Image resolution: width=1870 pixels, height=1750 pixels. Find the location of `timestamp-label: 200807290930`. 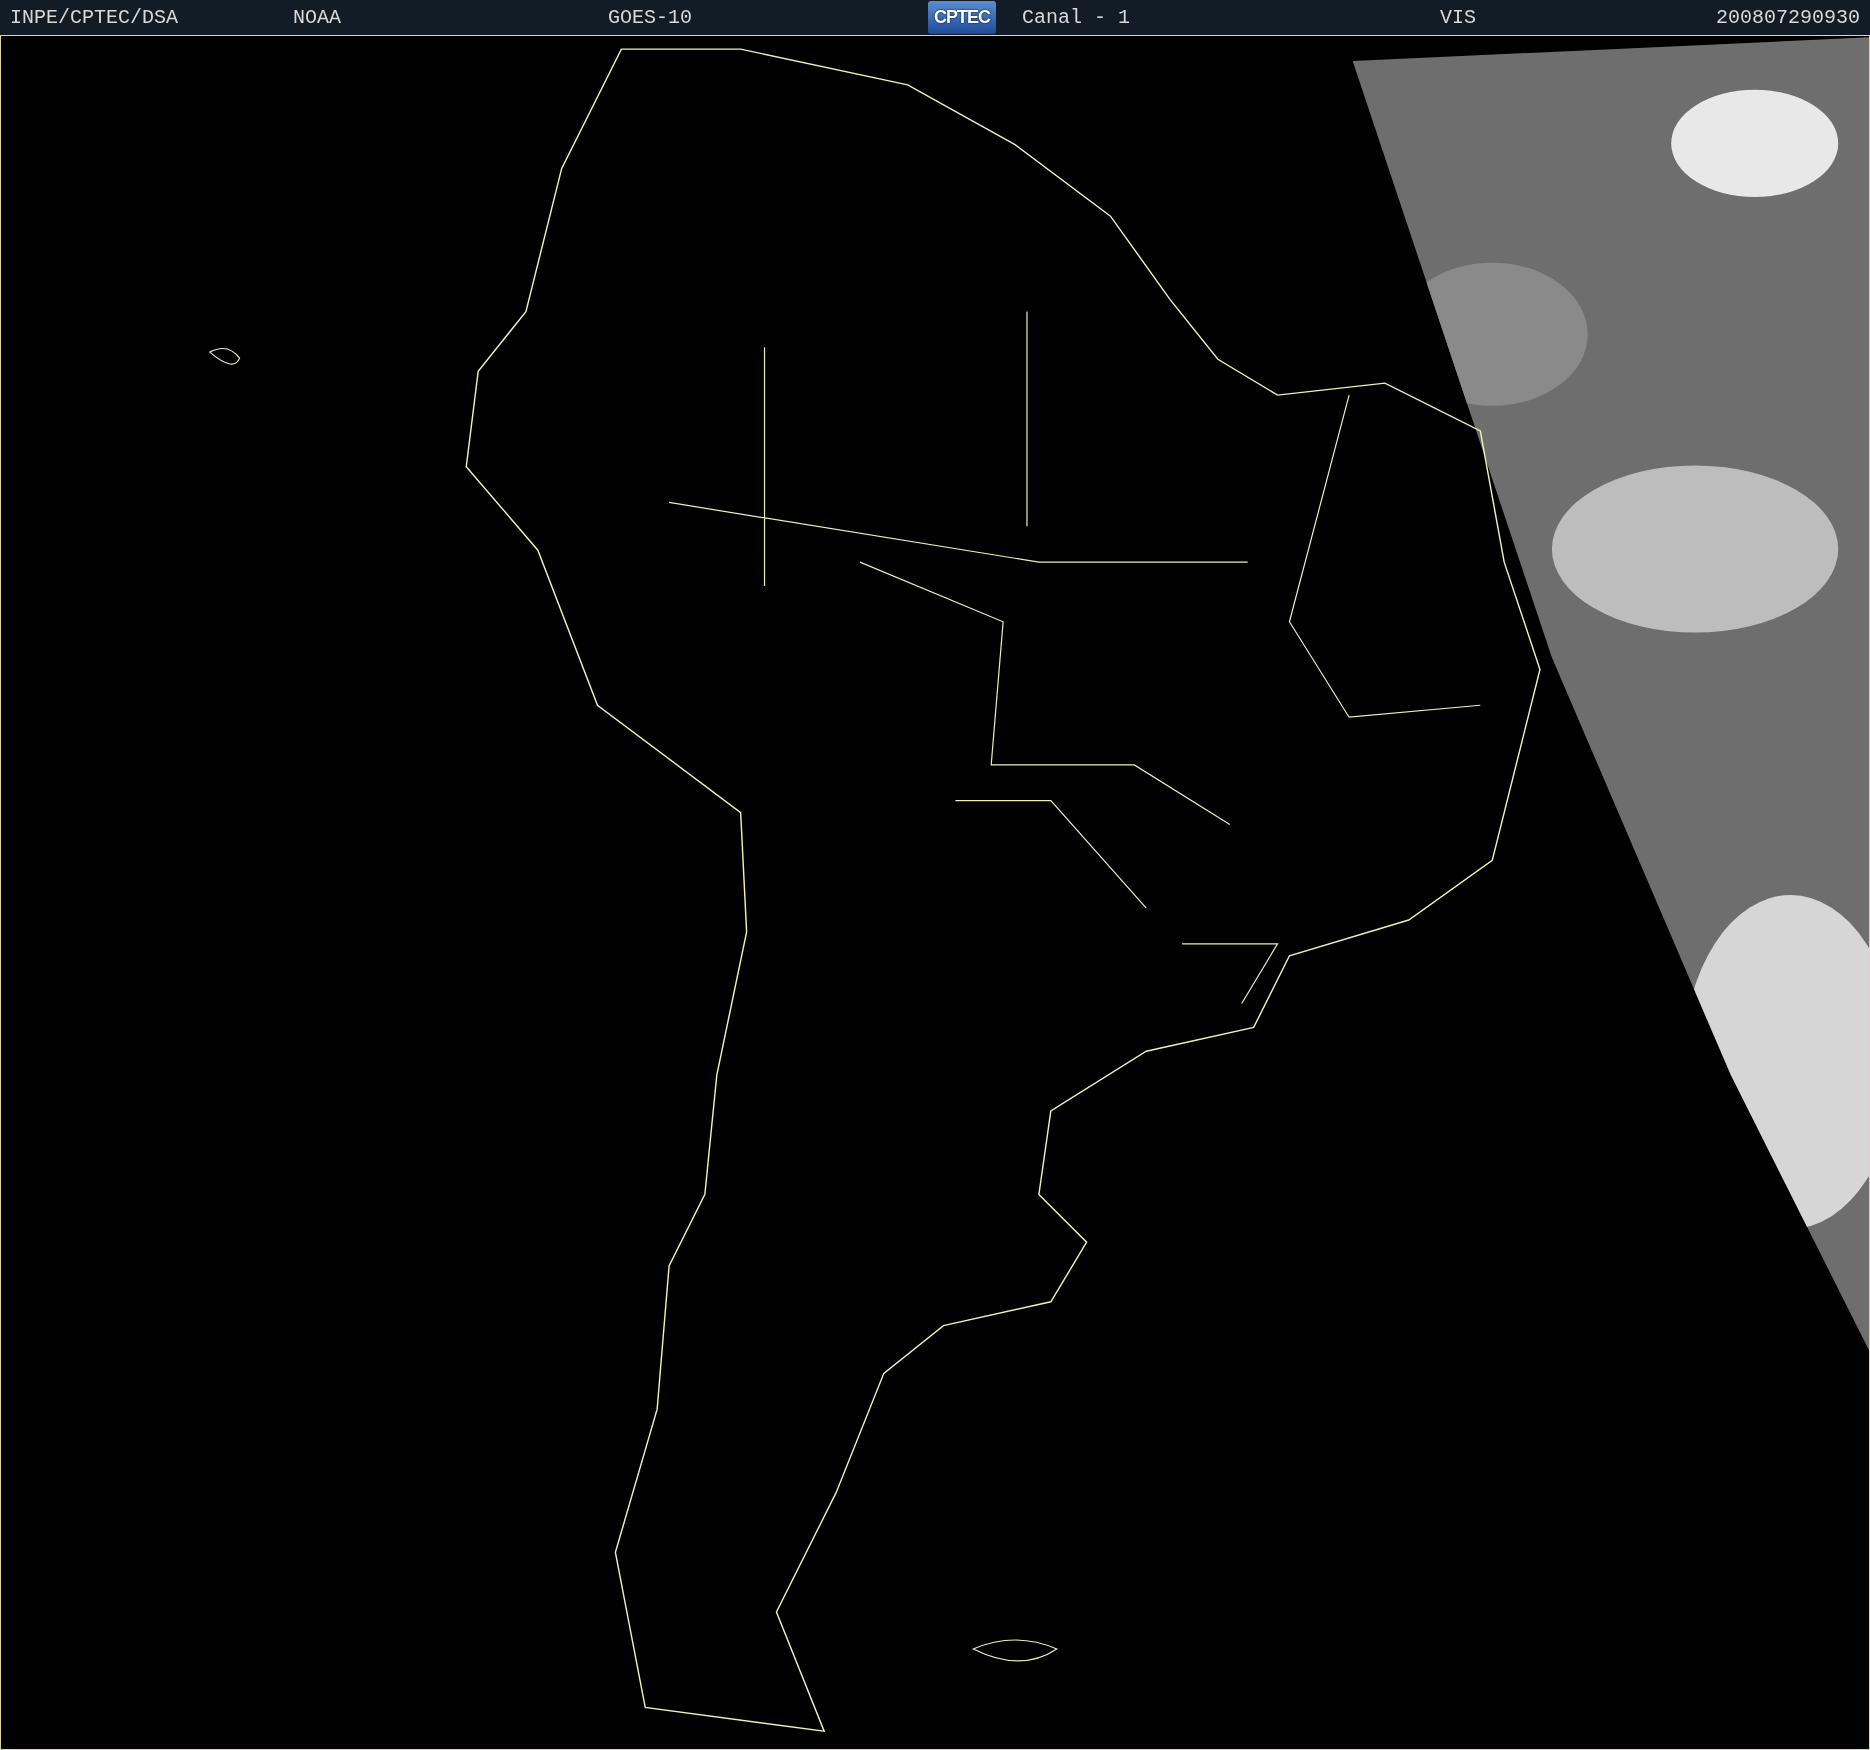

timestamp-label: 200807290930 is located at coordinates (1787, 17).